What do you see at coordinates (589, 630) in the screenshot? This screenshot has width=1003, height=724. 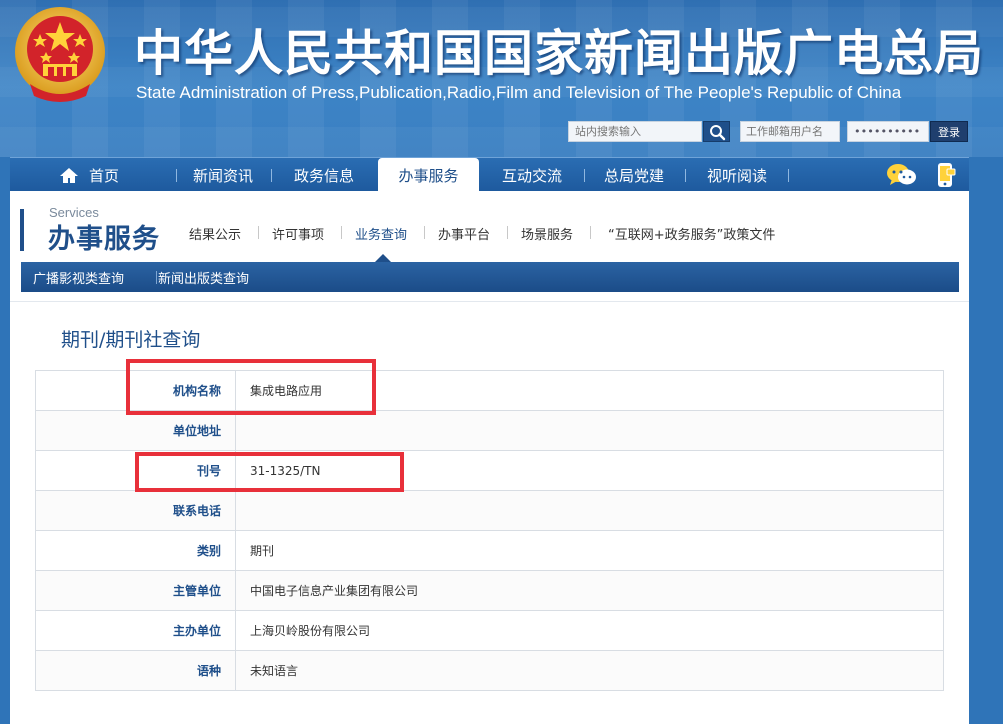 I see `row-value: 上海贝岭股份有限公司` at bounding box center [589, 630].